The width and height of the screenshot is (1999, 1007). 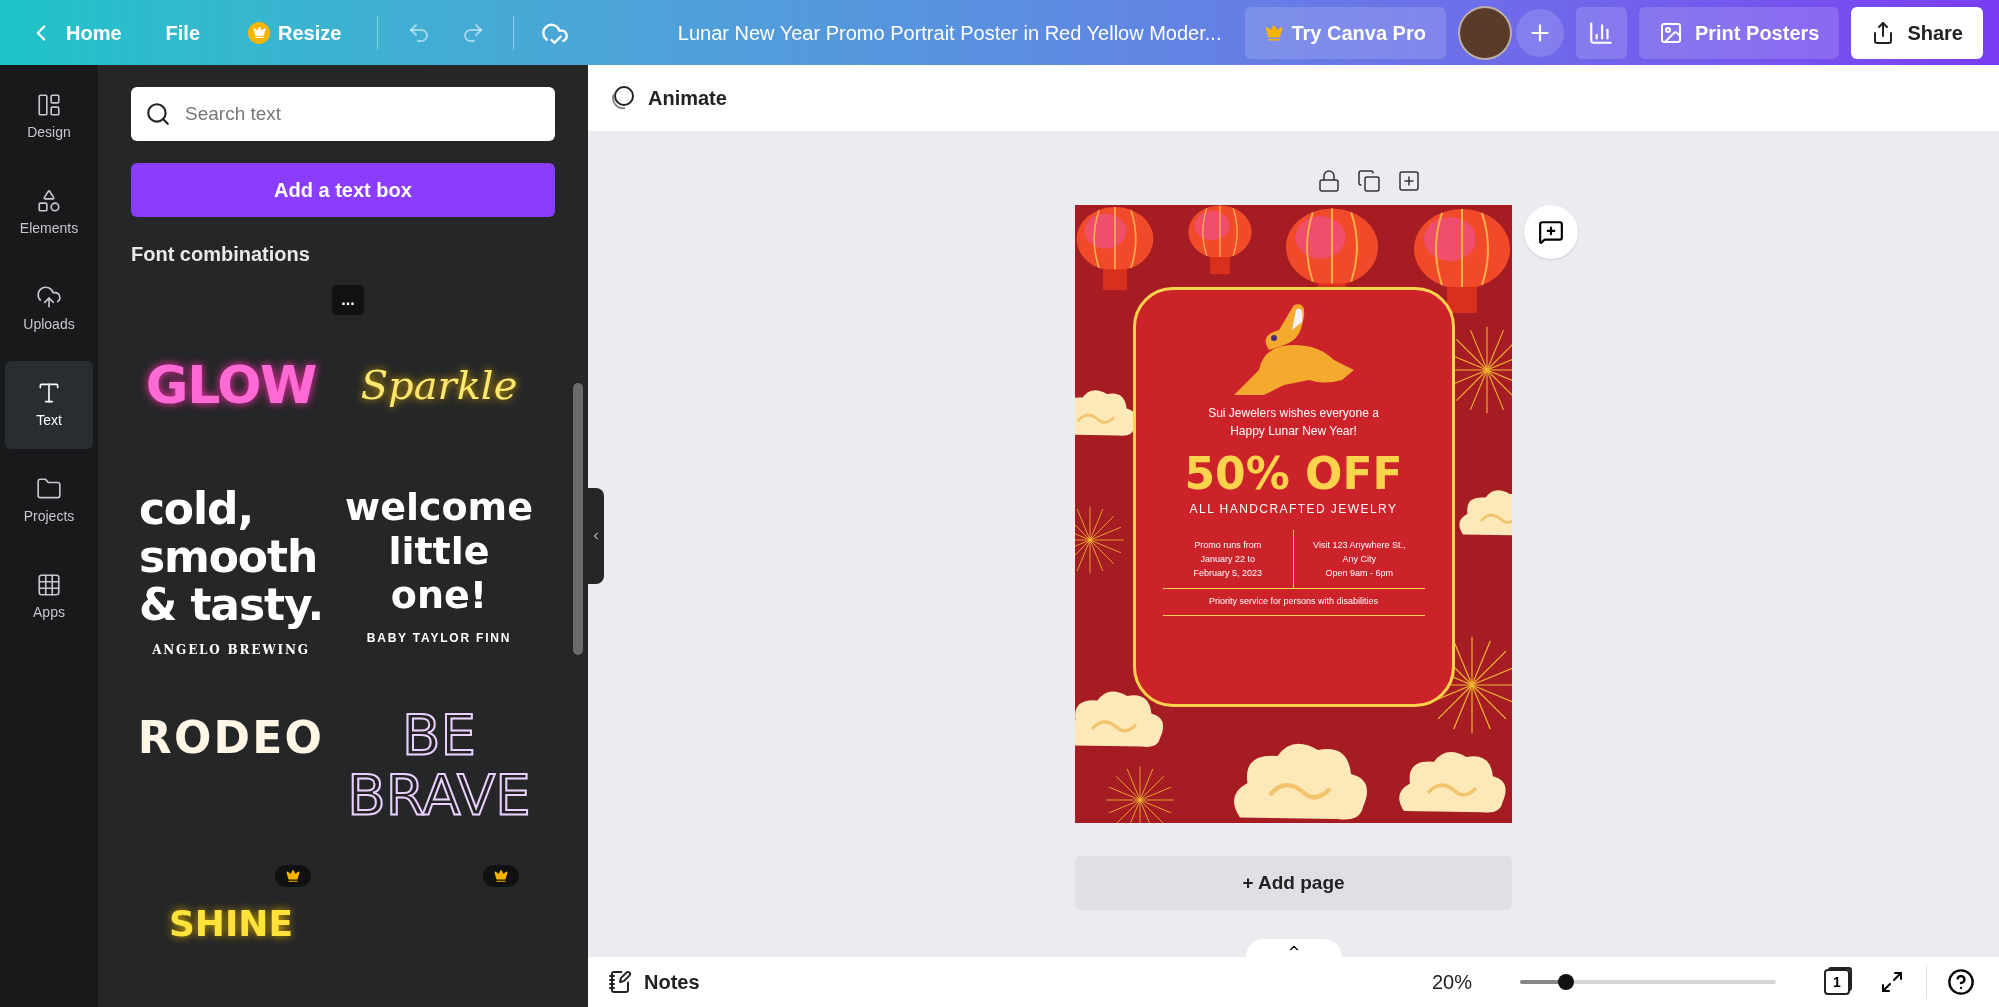 I want to click on cloud-upload-icon, so click(x=49, y=296).